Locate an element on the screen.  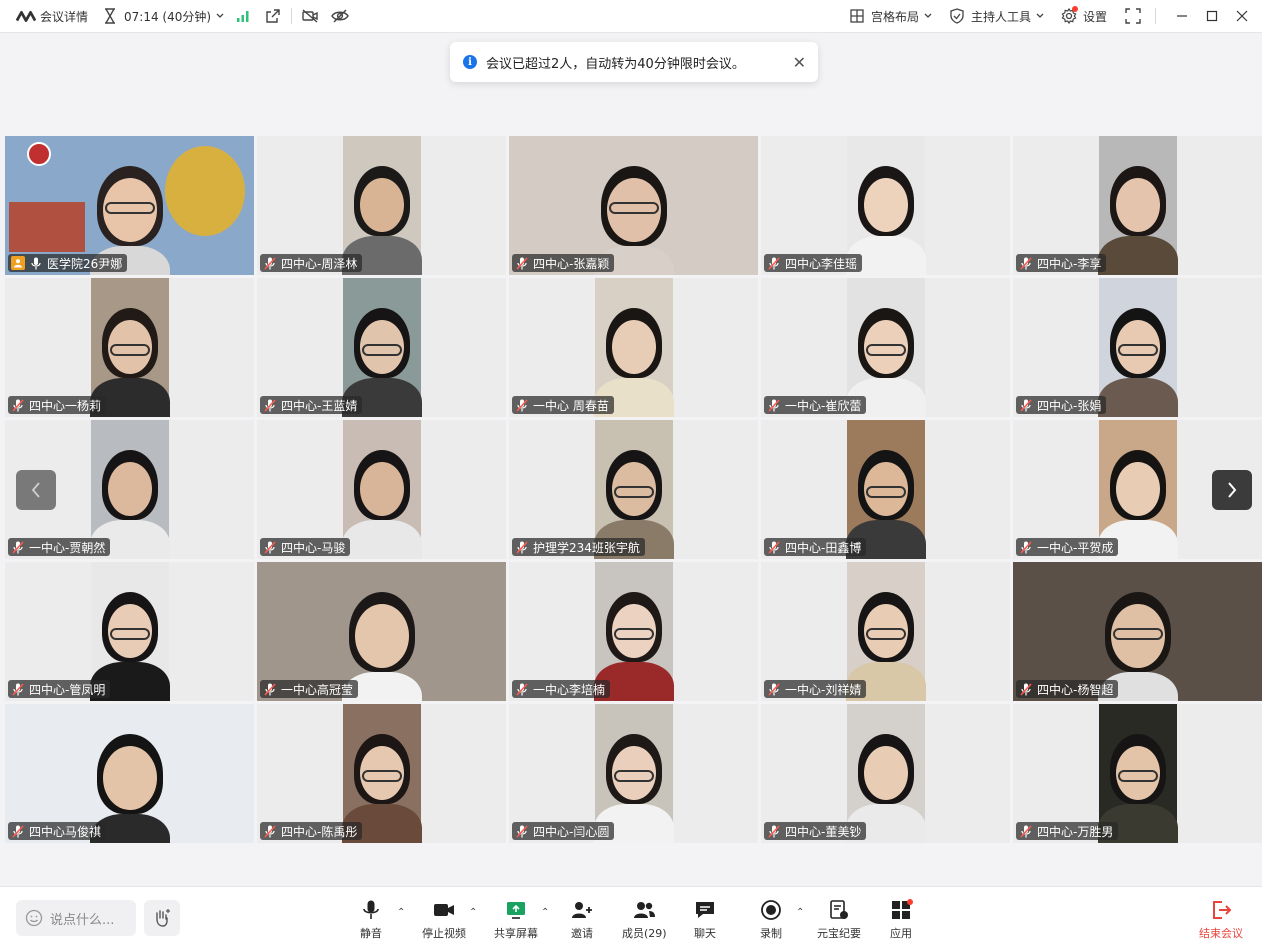
mute-button: 静音 is located at coordinates (371, 920).